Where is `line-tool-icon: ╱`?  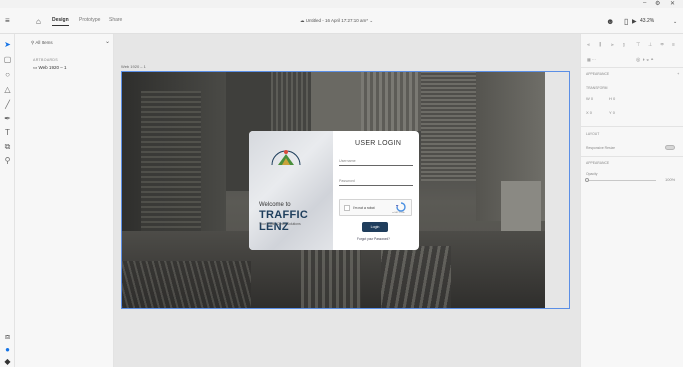
line-tool-icon: ╱ is located at coordinates (7, 104).